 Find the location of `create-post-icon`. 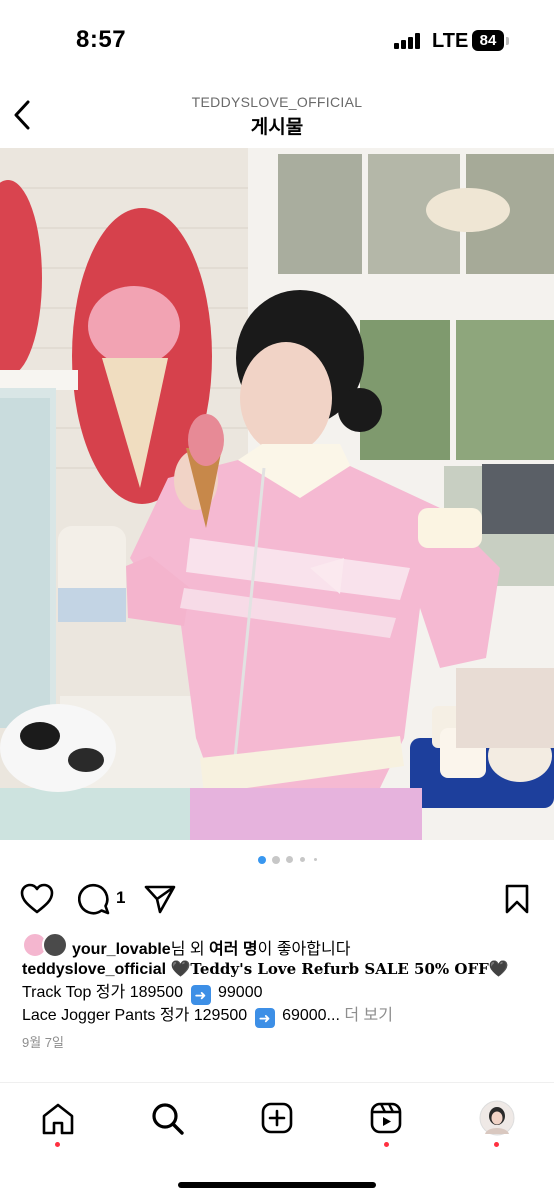

create-post-icon is located at coordinates (277, 1118).